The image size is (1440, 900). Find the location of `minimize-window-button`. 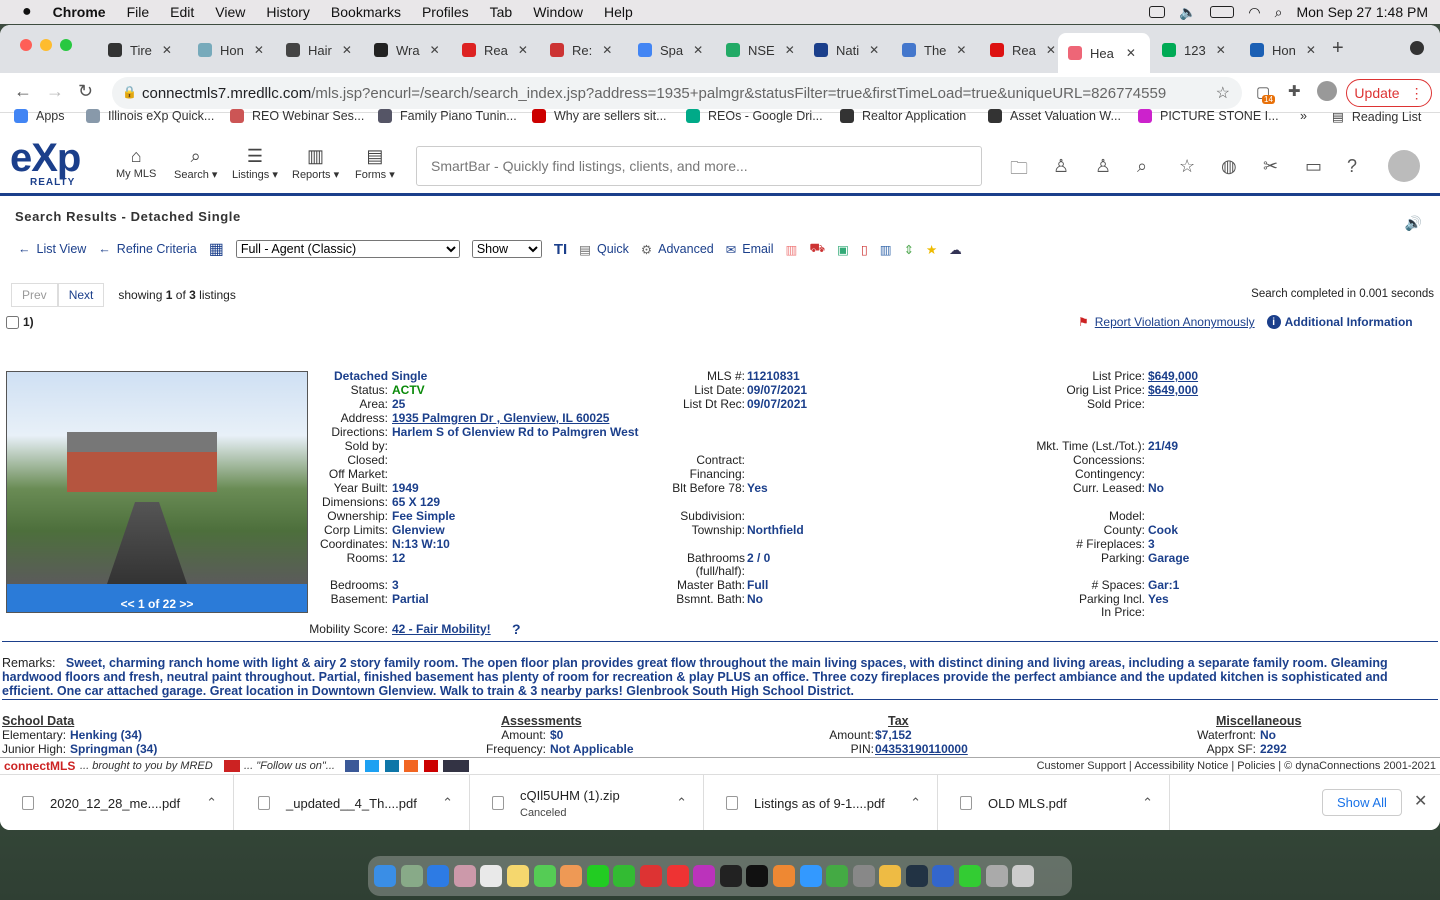

minimize-window-button is located at coordinates (46, 45).